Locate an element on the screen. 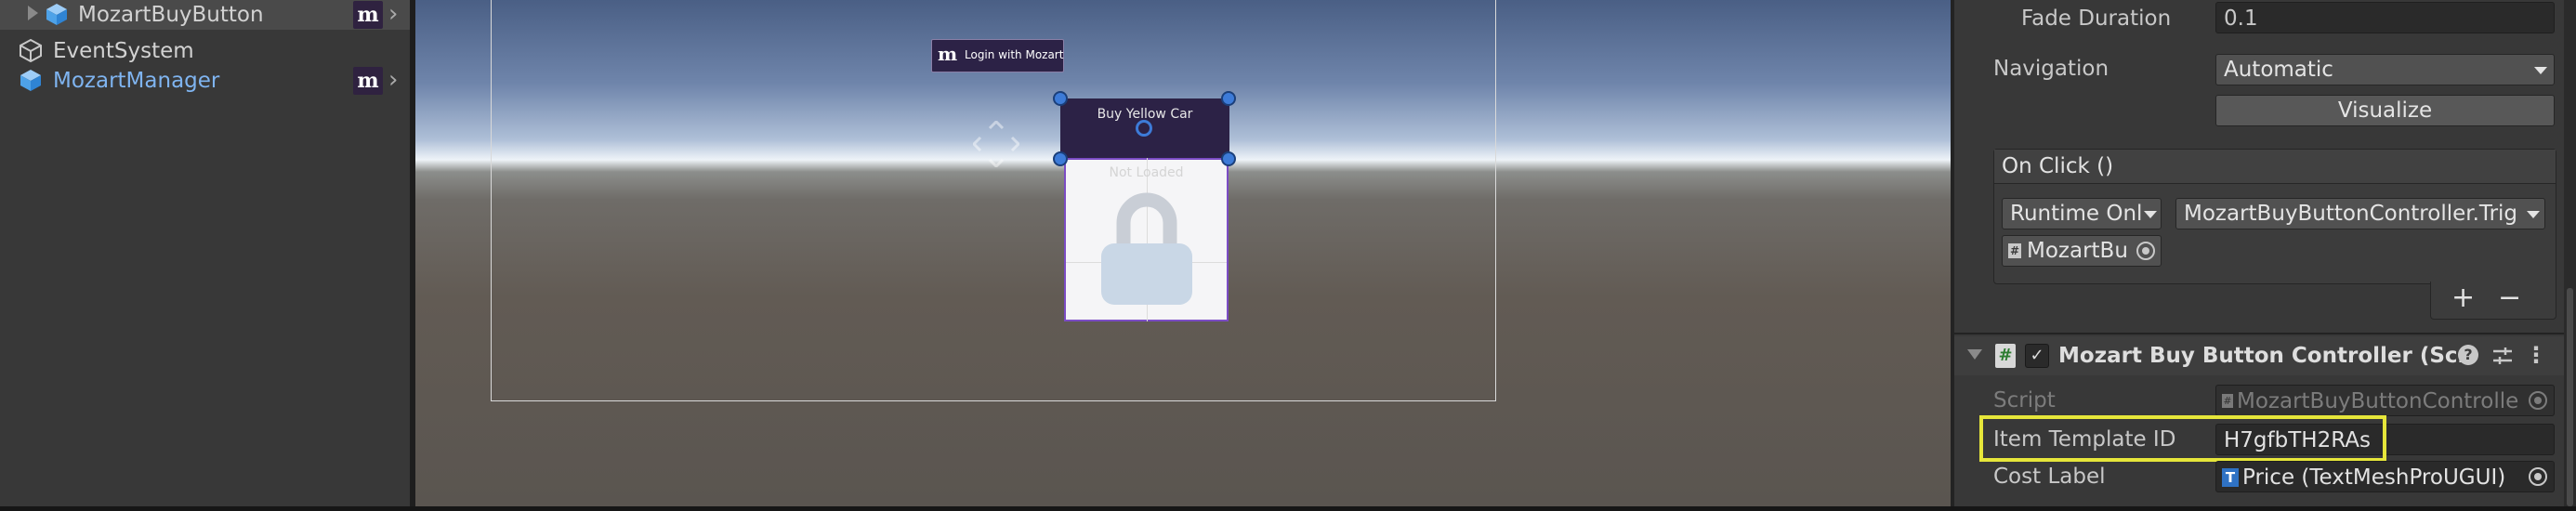 This screenshot has height=511, width=2576. script-label: Script is located at coordinates (2024, 400).